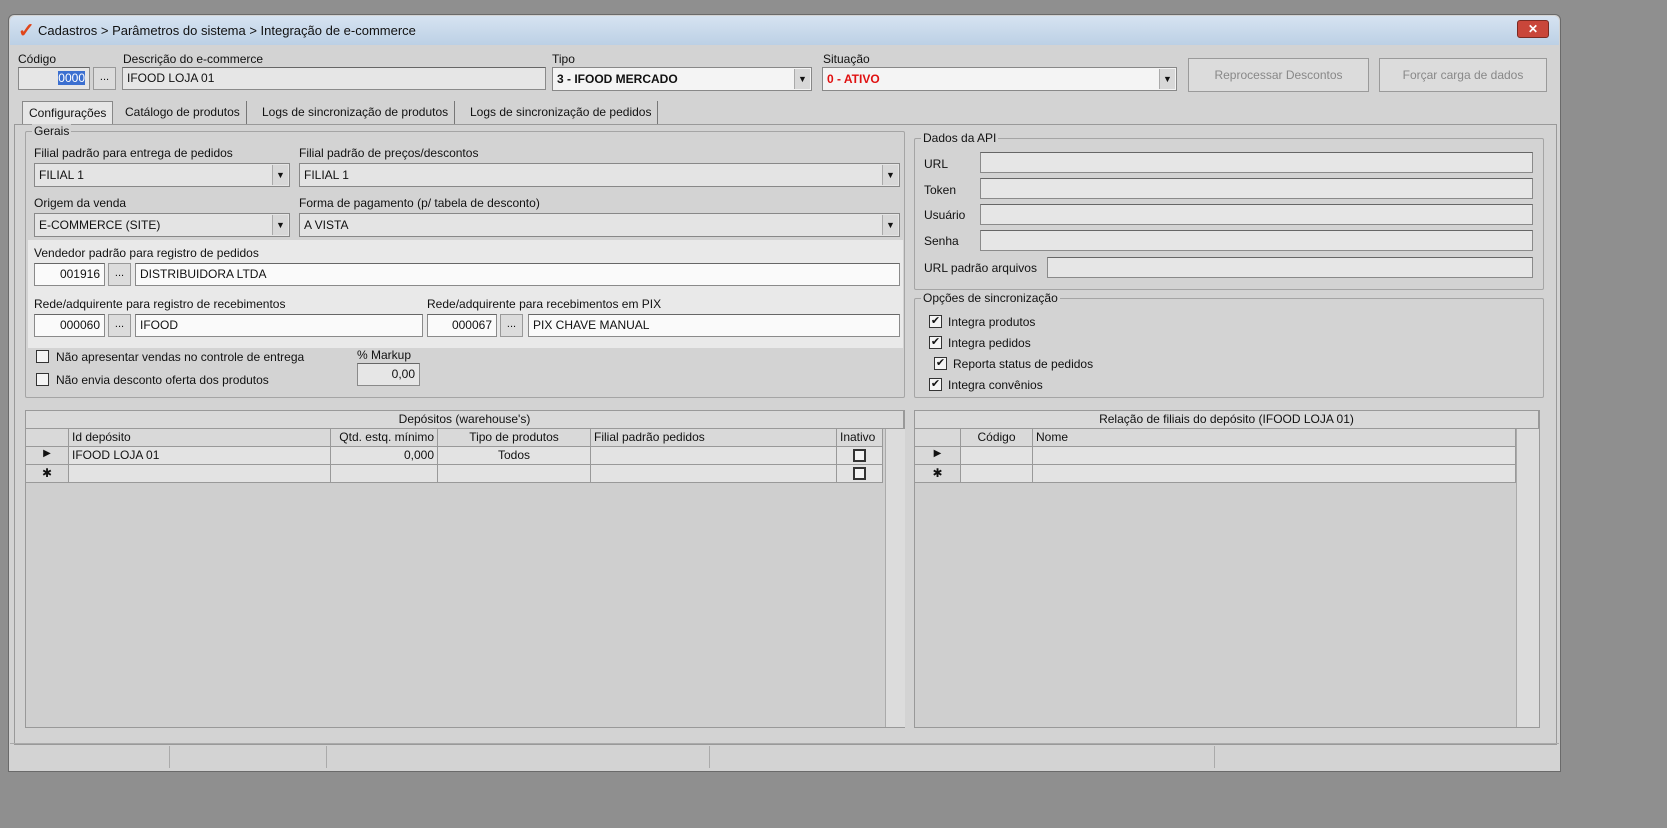  Describe the element at coordinates (997, 456) in the screenshot. I see `filial-row-codigo` at that location.